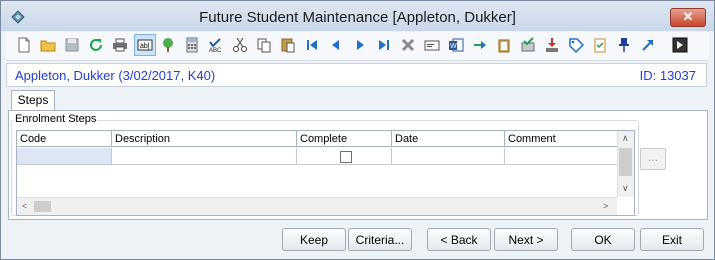  Describe the element at coordinates (120, 45) in the screenshot. I see `print-icon` at that location.